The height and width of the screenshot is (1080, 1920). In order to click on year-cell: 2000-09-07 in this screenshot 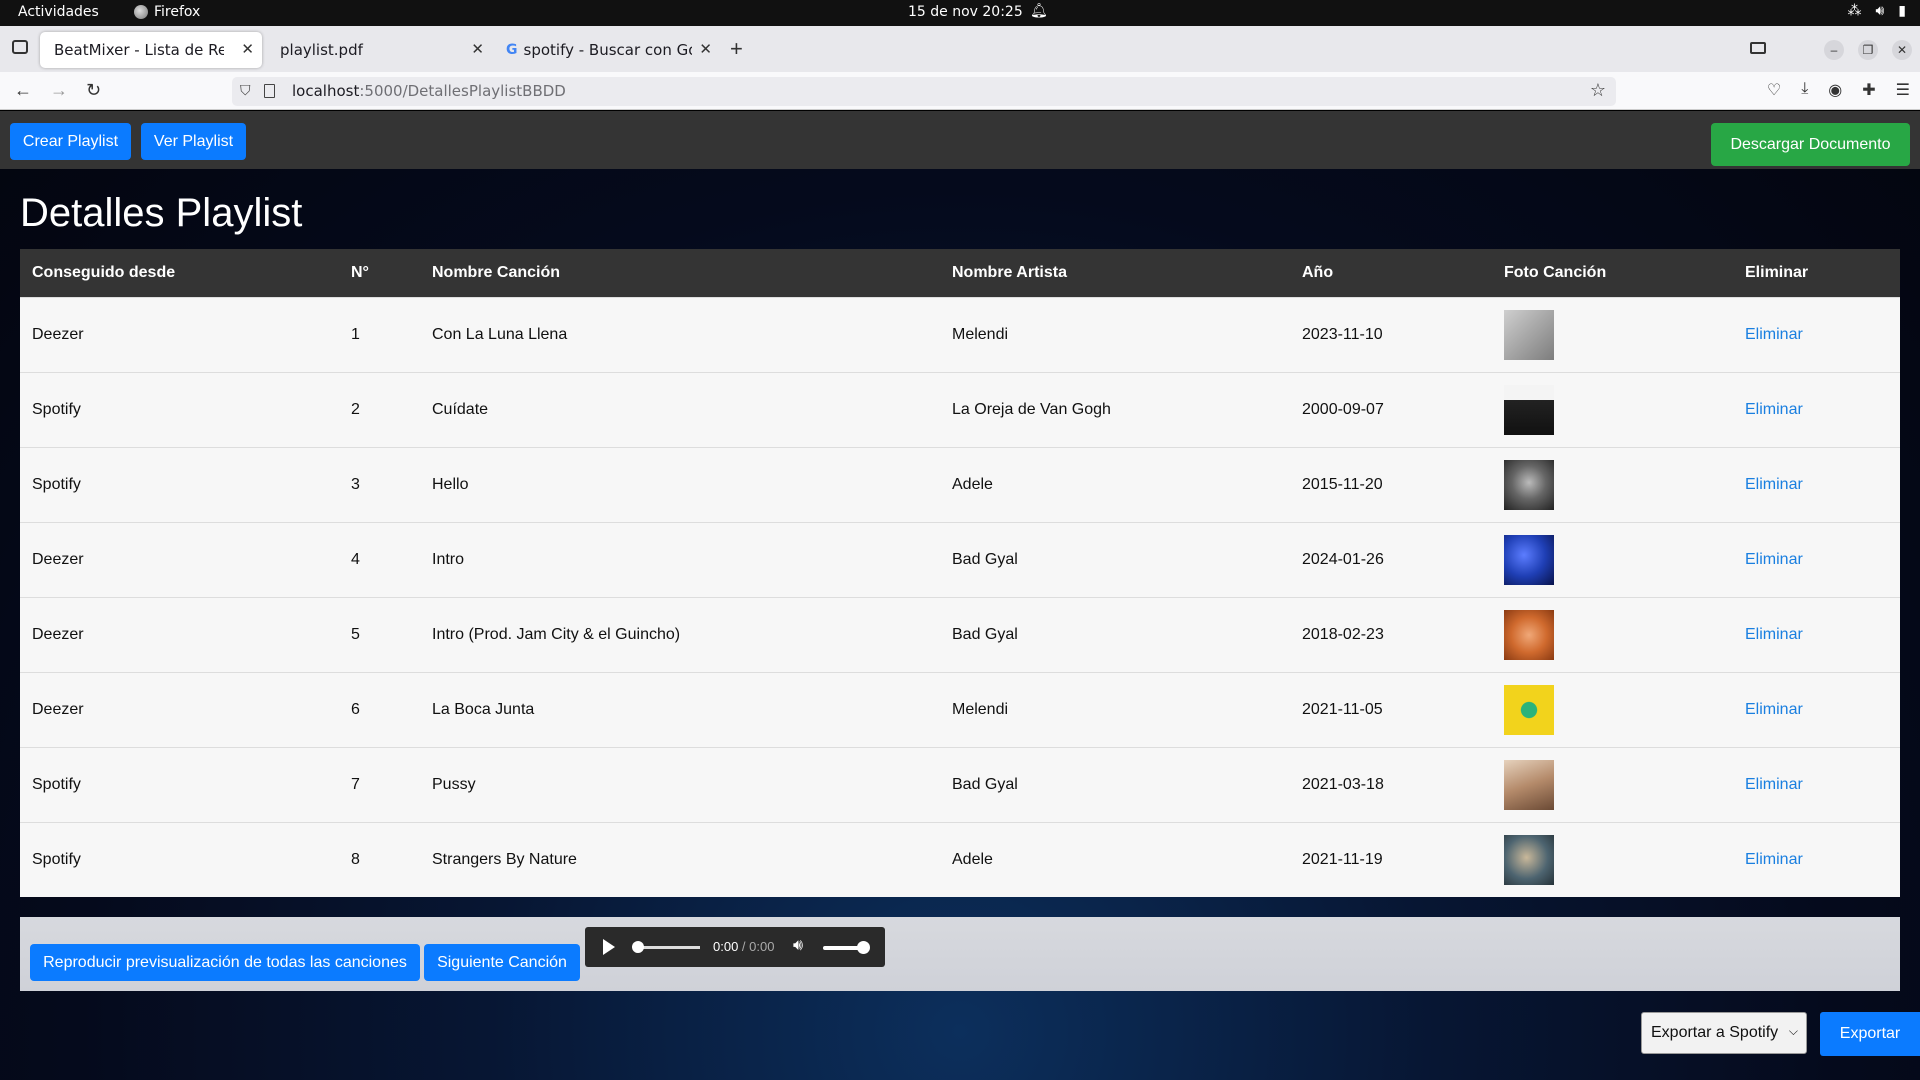, I will do `click(1343, 409)`.